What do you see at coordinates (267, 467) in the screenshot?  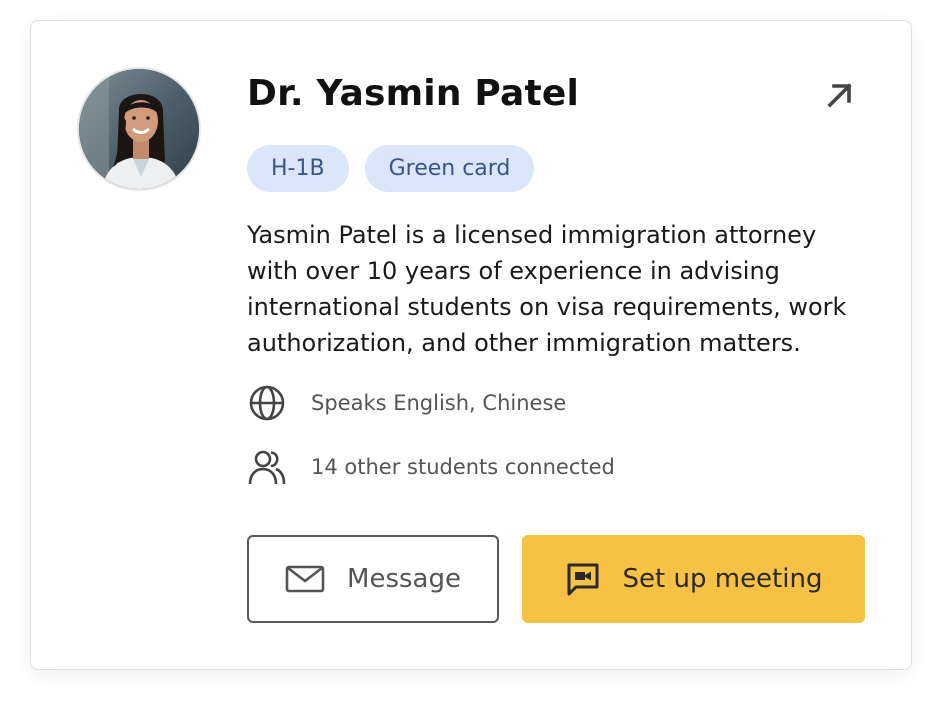 I see `users-icon` at bounding box center [267, 467].